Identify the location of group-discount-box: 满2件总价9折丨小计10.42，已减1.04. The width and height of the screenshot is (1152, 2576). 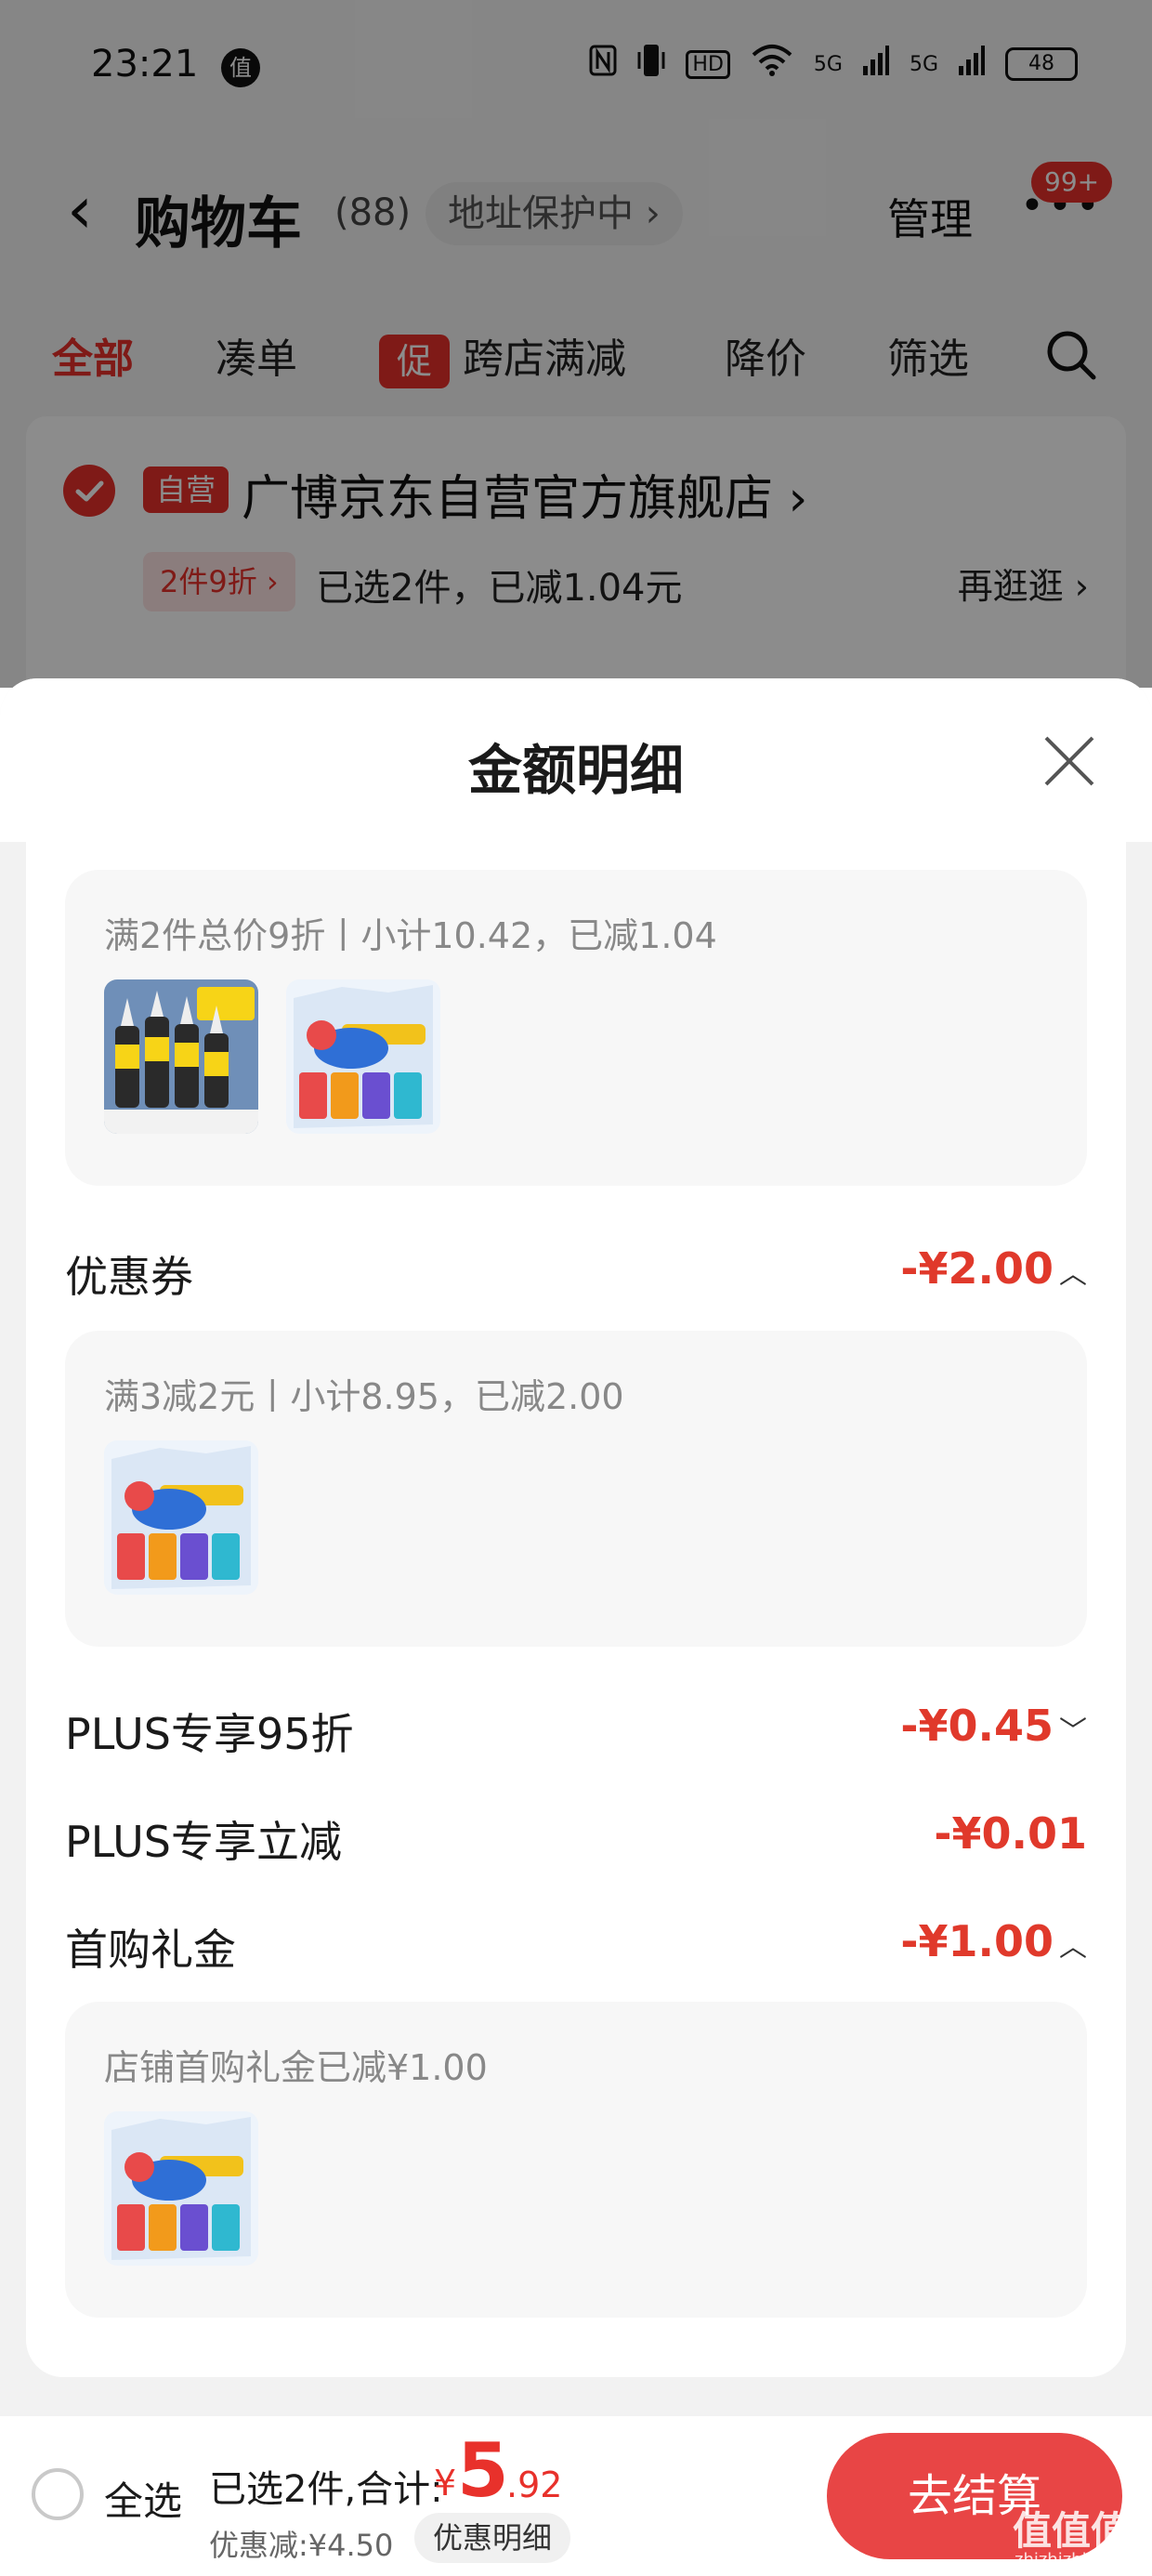
(576, 1028).